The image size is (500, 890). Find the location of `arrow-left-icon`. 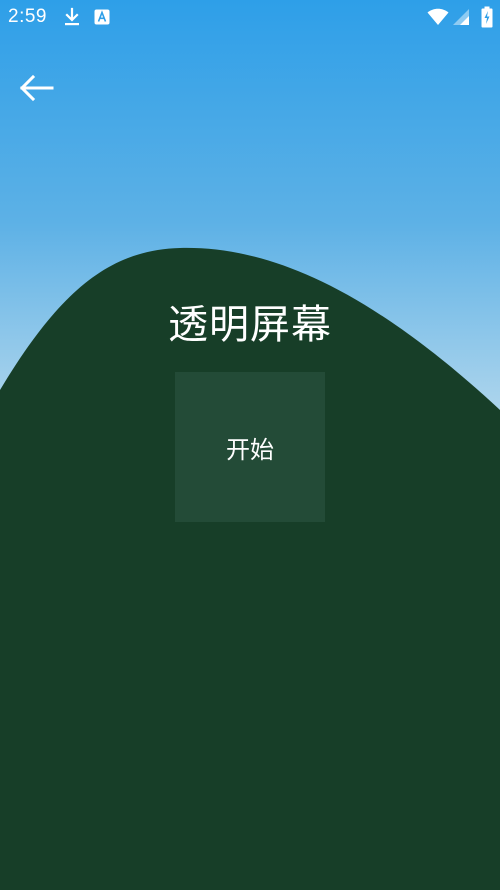

arrow-left-icon is located at coordinates (36, 90).